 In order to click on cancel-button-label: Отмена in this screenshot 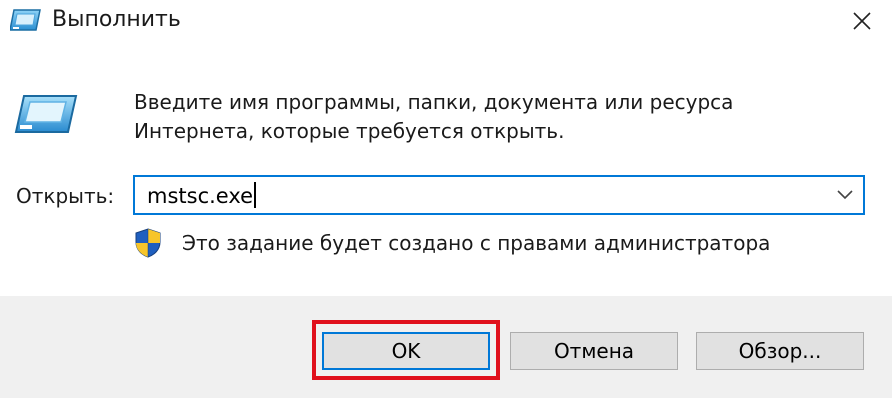, I will do `click(594, 351)`.